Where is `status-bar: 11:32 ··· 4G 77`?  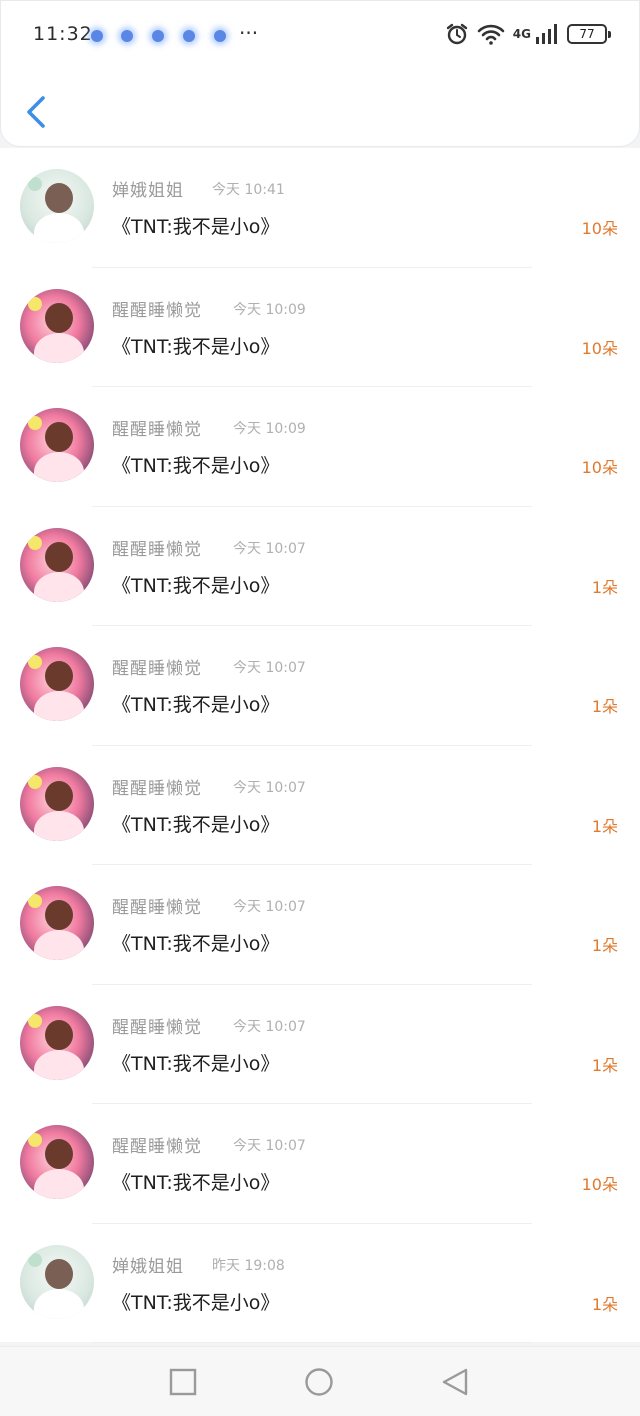
status-bar: 11:32 ··· 4G 77 is located at coordinates (320, 36).